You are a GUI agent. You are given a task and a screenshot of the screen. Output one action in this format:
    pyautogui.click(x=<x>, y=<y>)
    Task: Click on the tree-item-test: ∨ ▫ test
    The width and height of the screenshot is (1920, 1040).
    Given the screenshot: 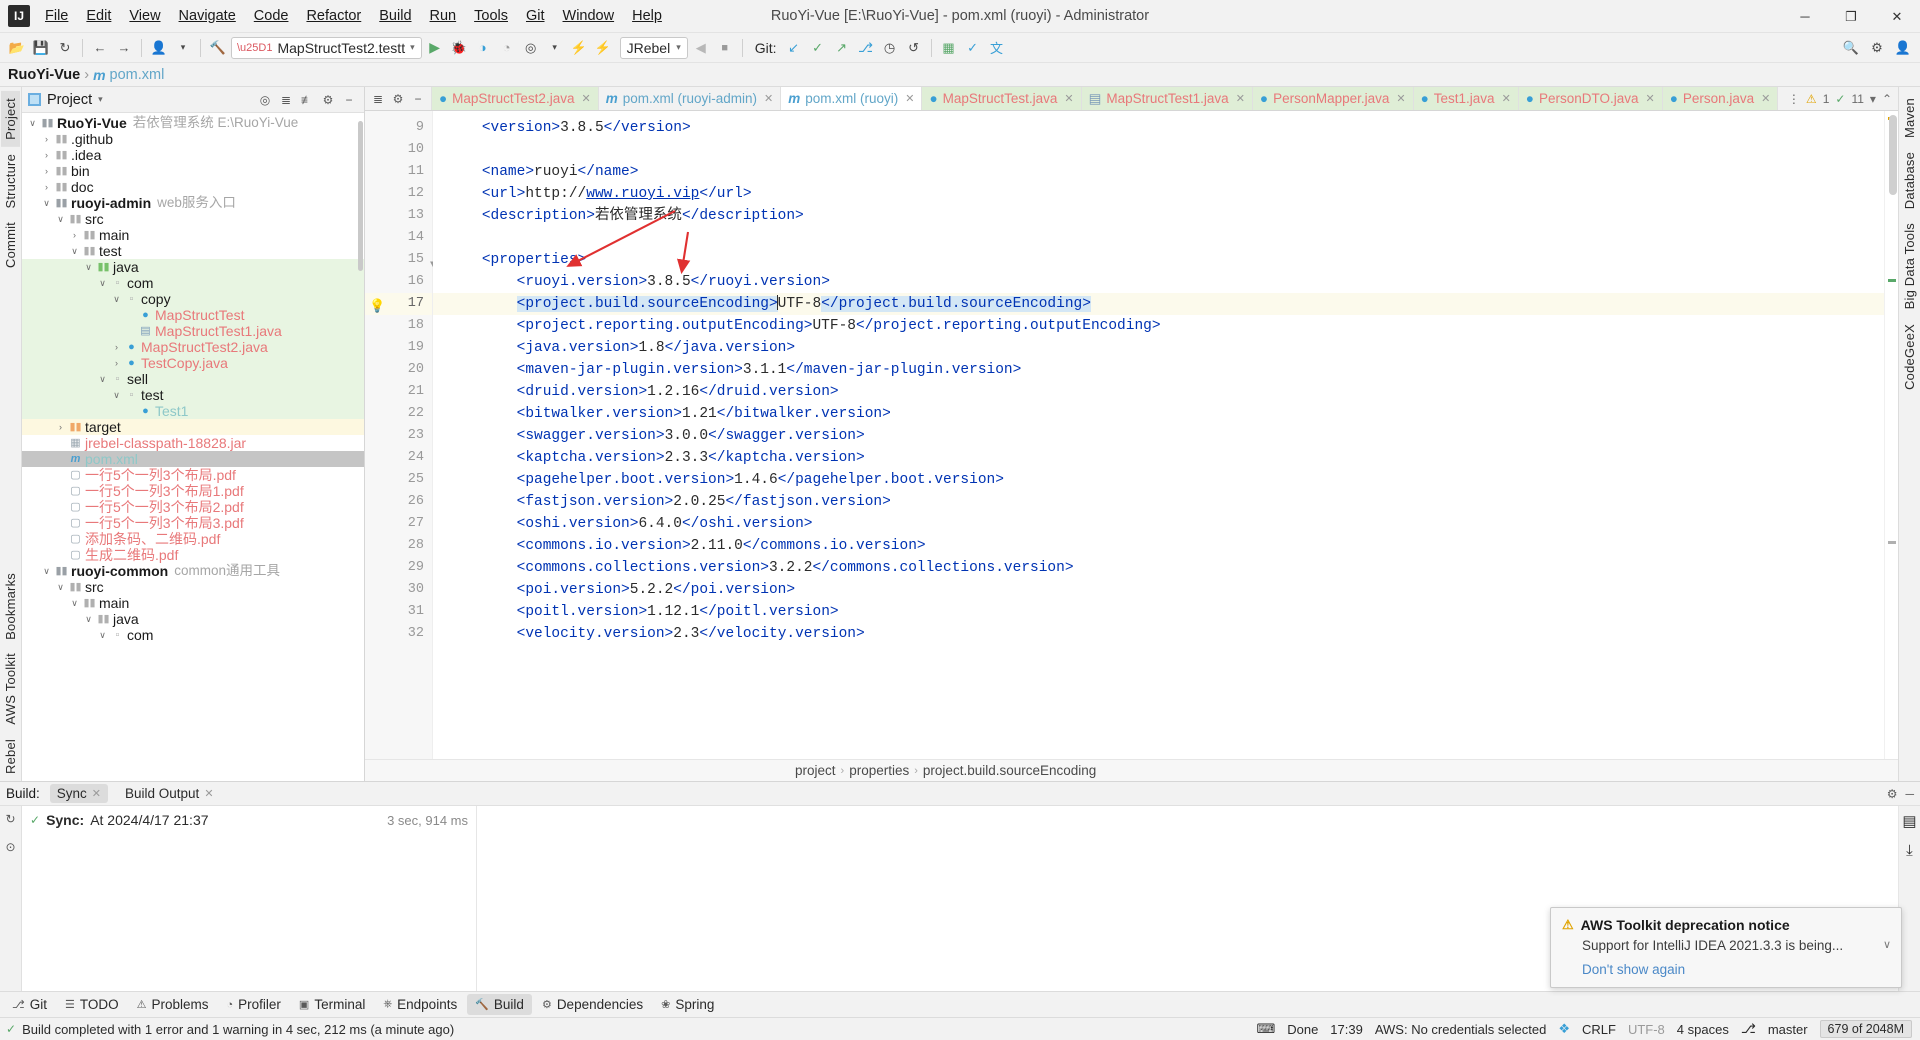 What is the action you would take?
    pyautogui.click(x=193, y=395)
    